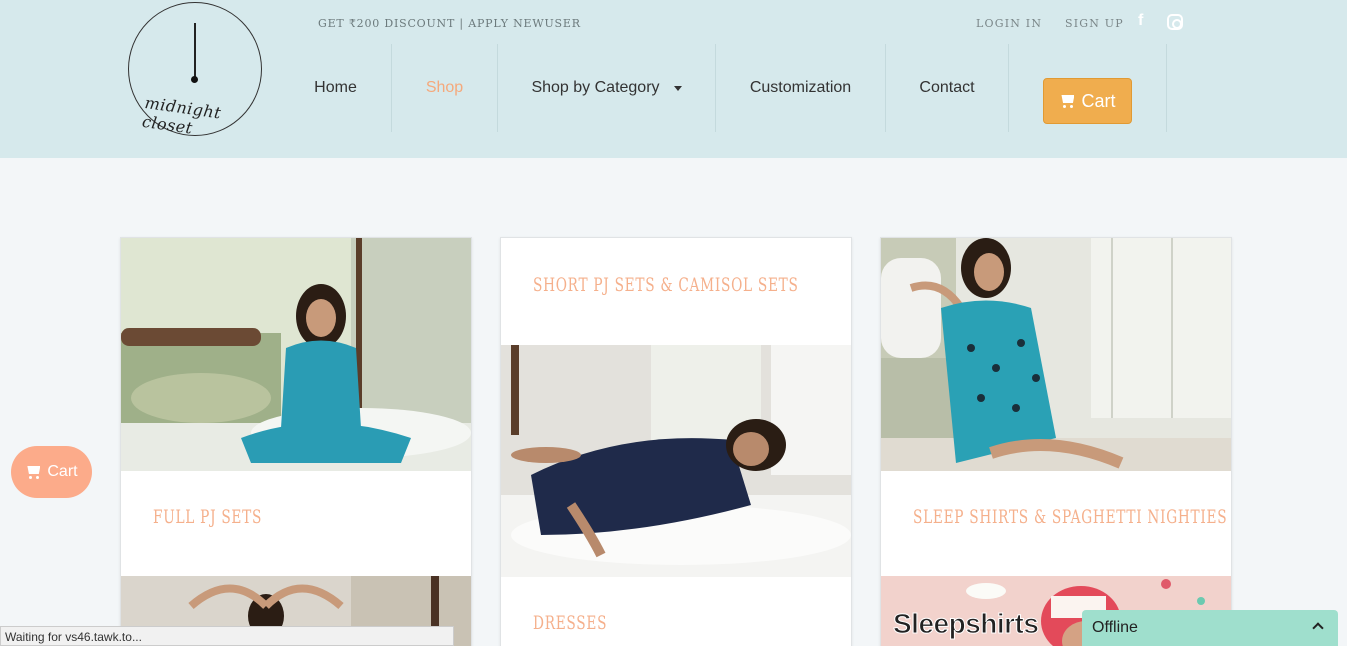 The image size is (1347, 646). Describe the element at coordinates (1210, 628) in the screenshot. I see `chat-widget: Offline` at that location.